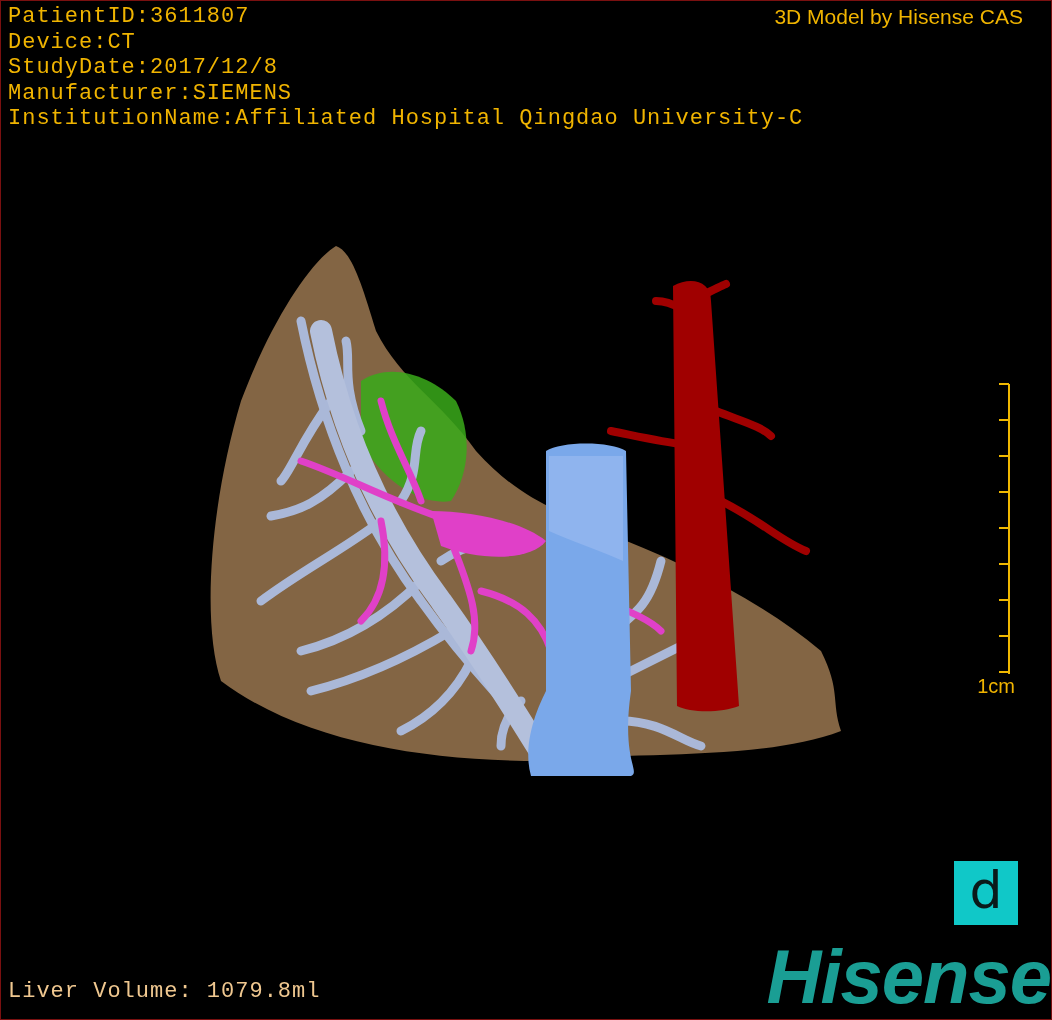  I want to click on patient-info-text: Manufacturer:SIEMENS, so click(150, 93).